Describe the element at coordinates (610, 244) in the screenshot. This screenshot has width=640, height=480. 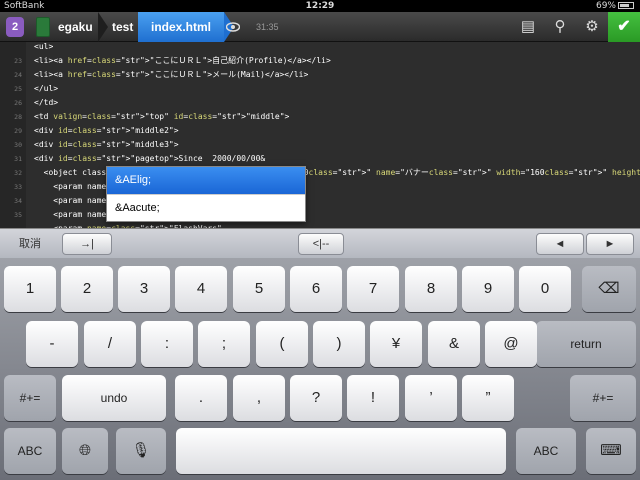
I see `cursor-right-button: ►` at that location.